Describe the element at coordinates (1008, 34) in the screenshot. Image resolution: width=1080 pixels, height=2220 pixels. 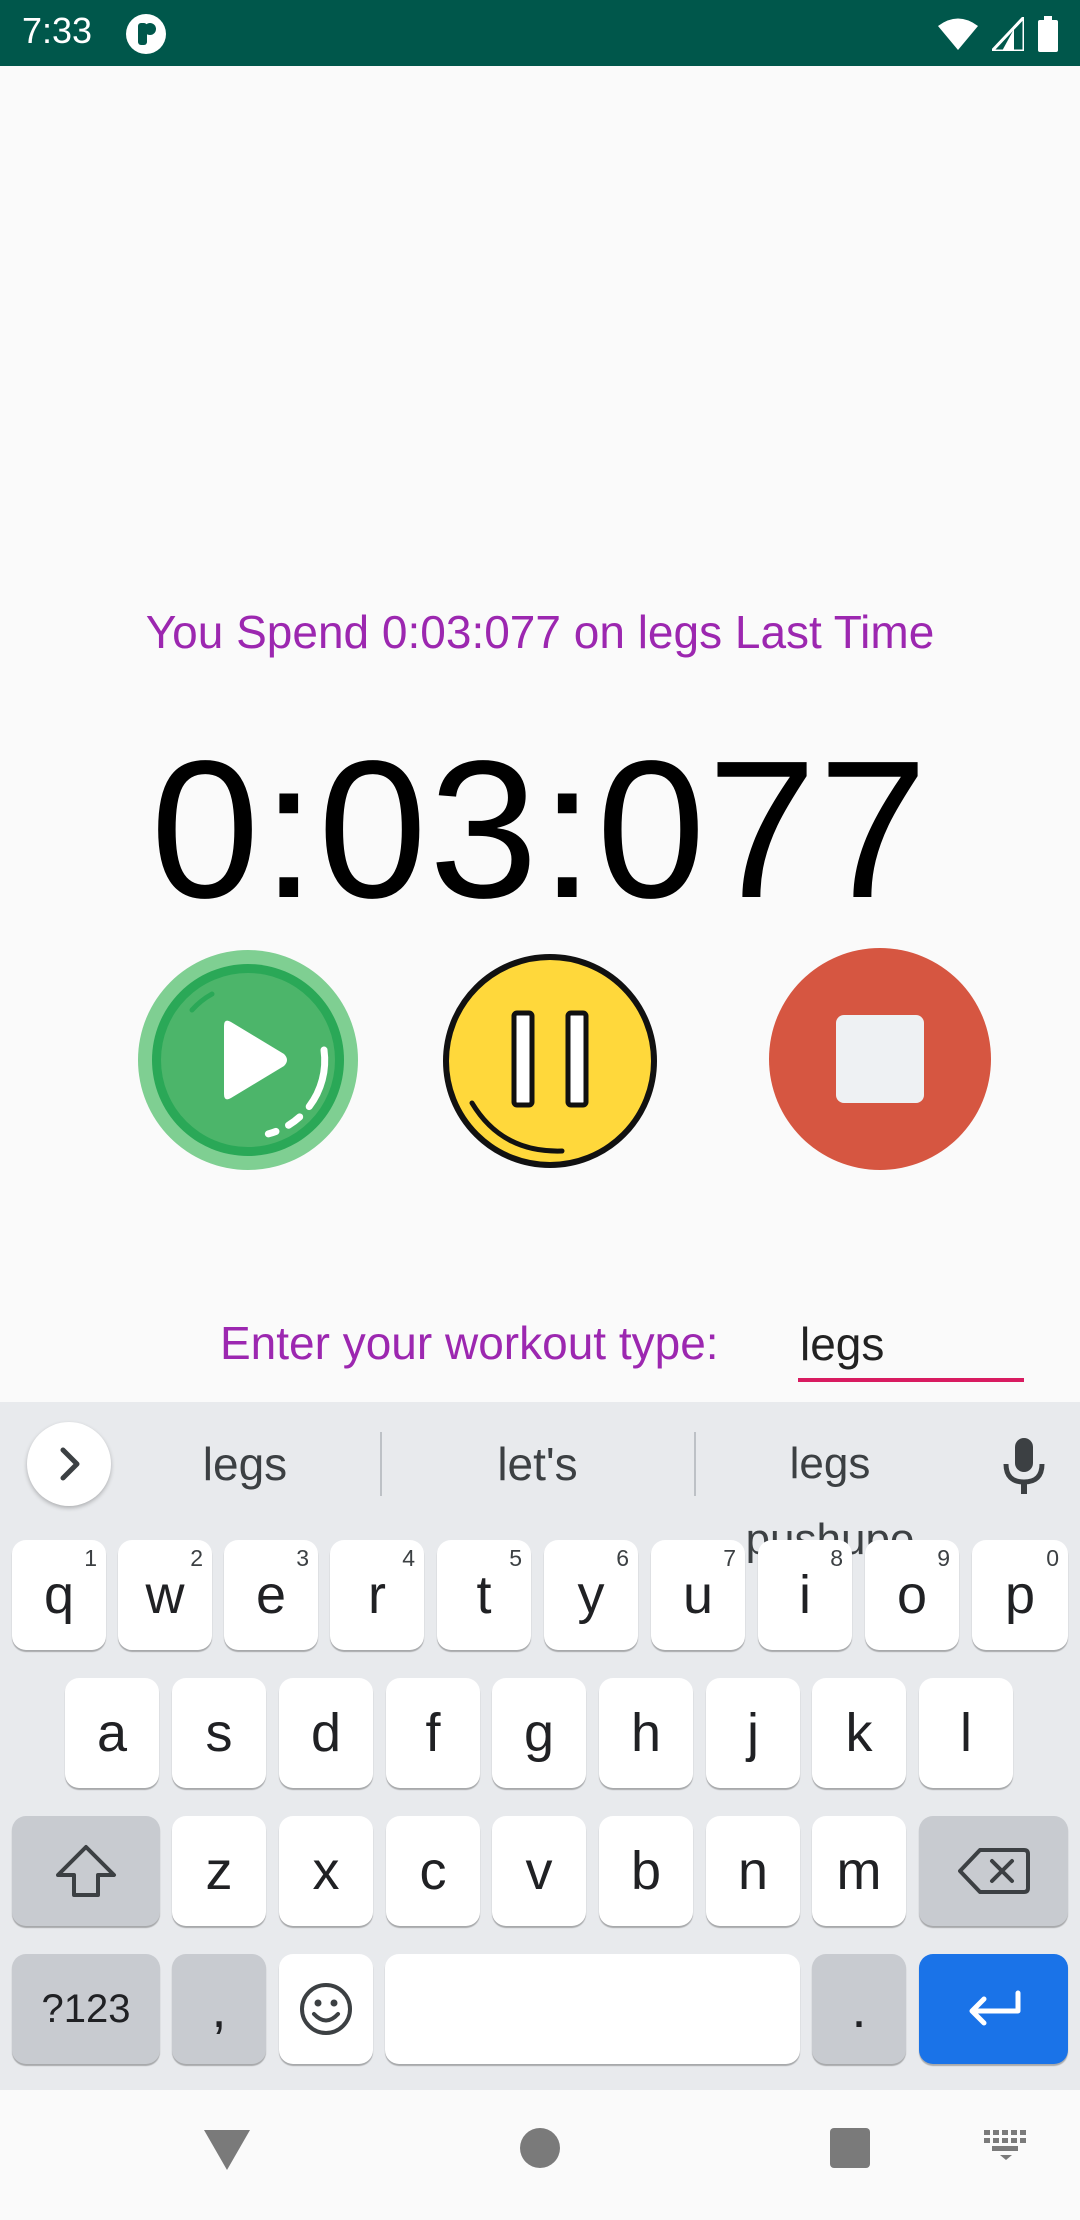
I see `cell-signal-icon` at that location.